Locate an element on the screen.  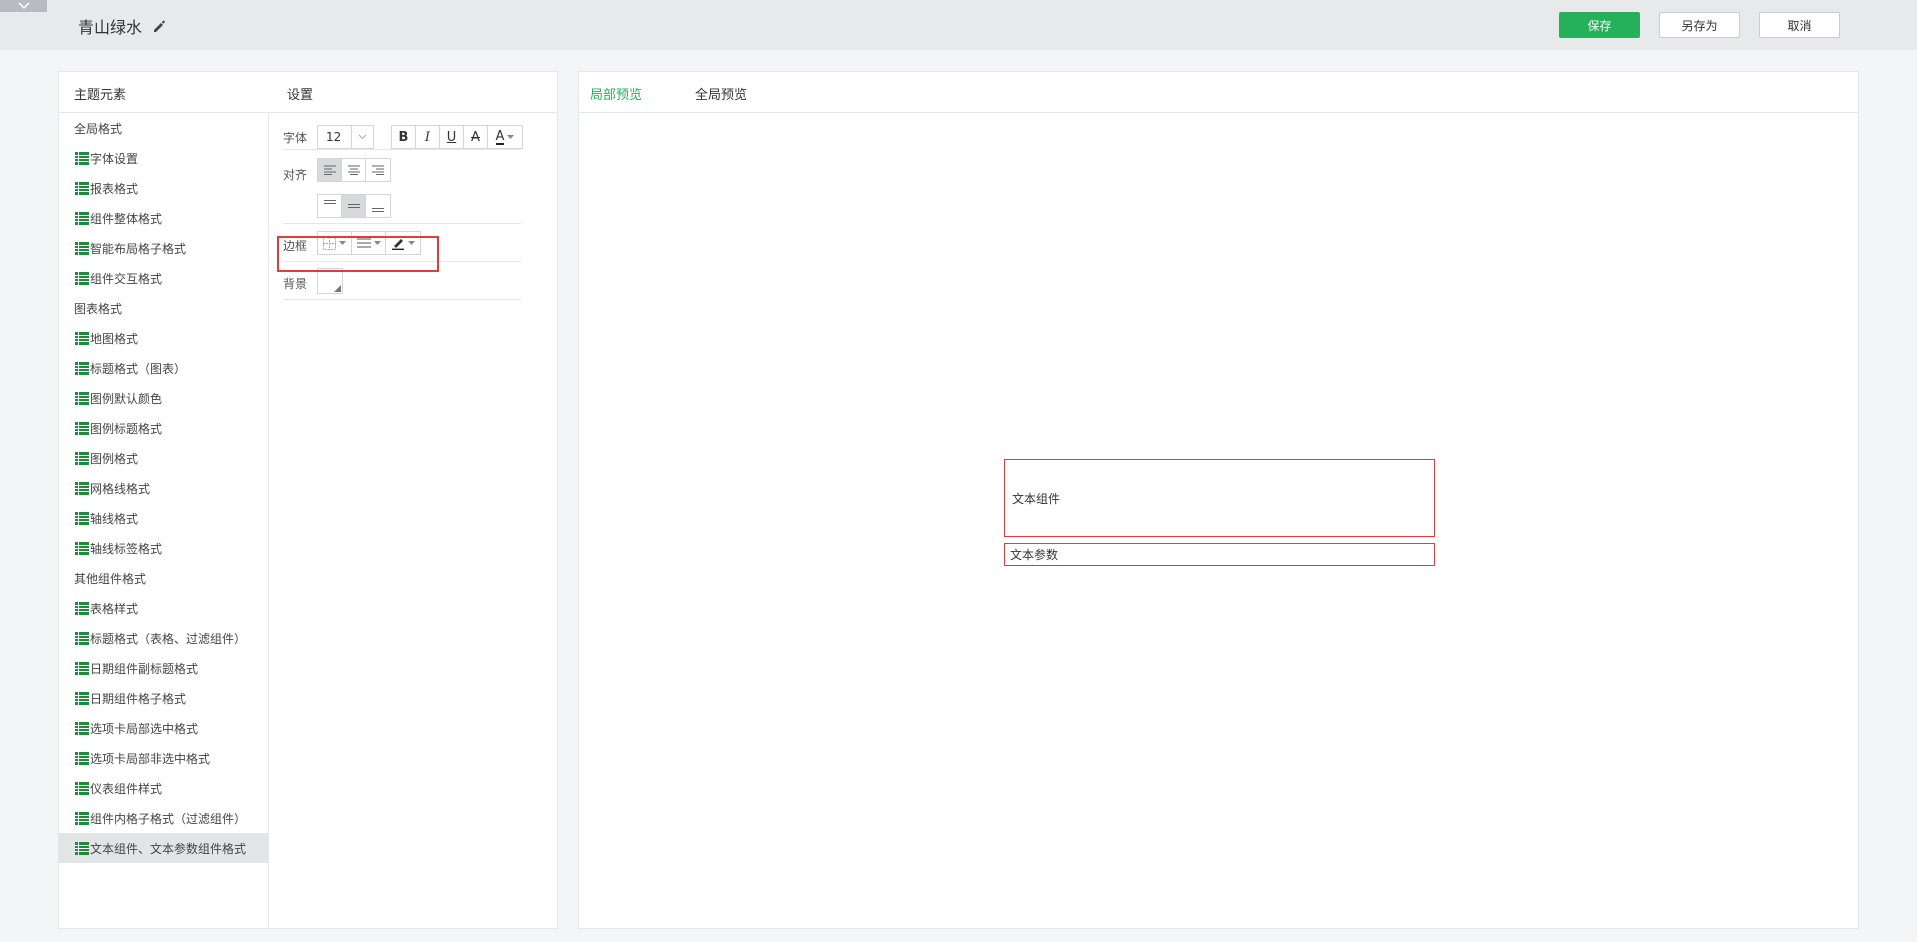
tree-item: 图例格式 is located at coordinates (163, 458).